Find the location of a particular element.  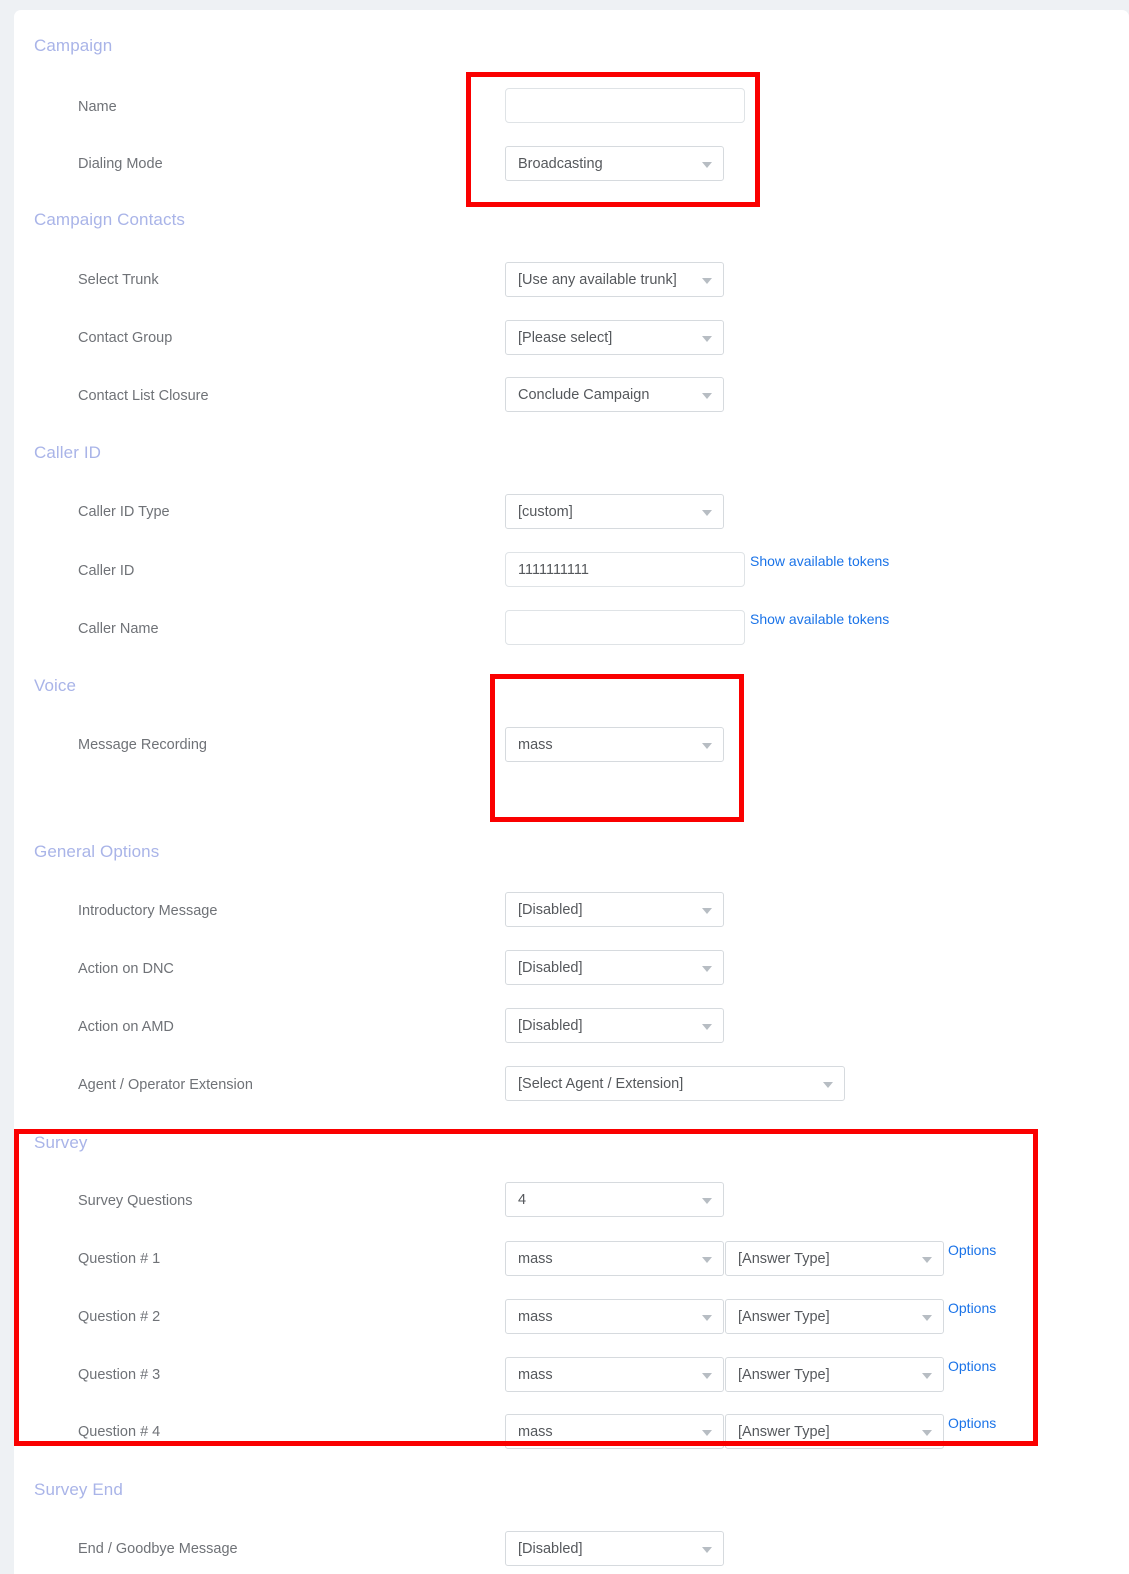

introductory-message-value: [Disabled] is located at coordinates (550, 909).